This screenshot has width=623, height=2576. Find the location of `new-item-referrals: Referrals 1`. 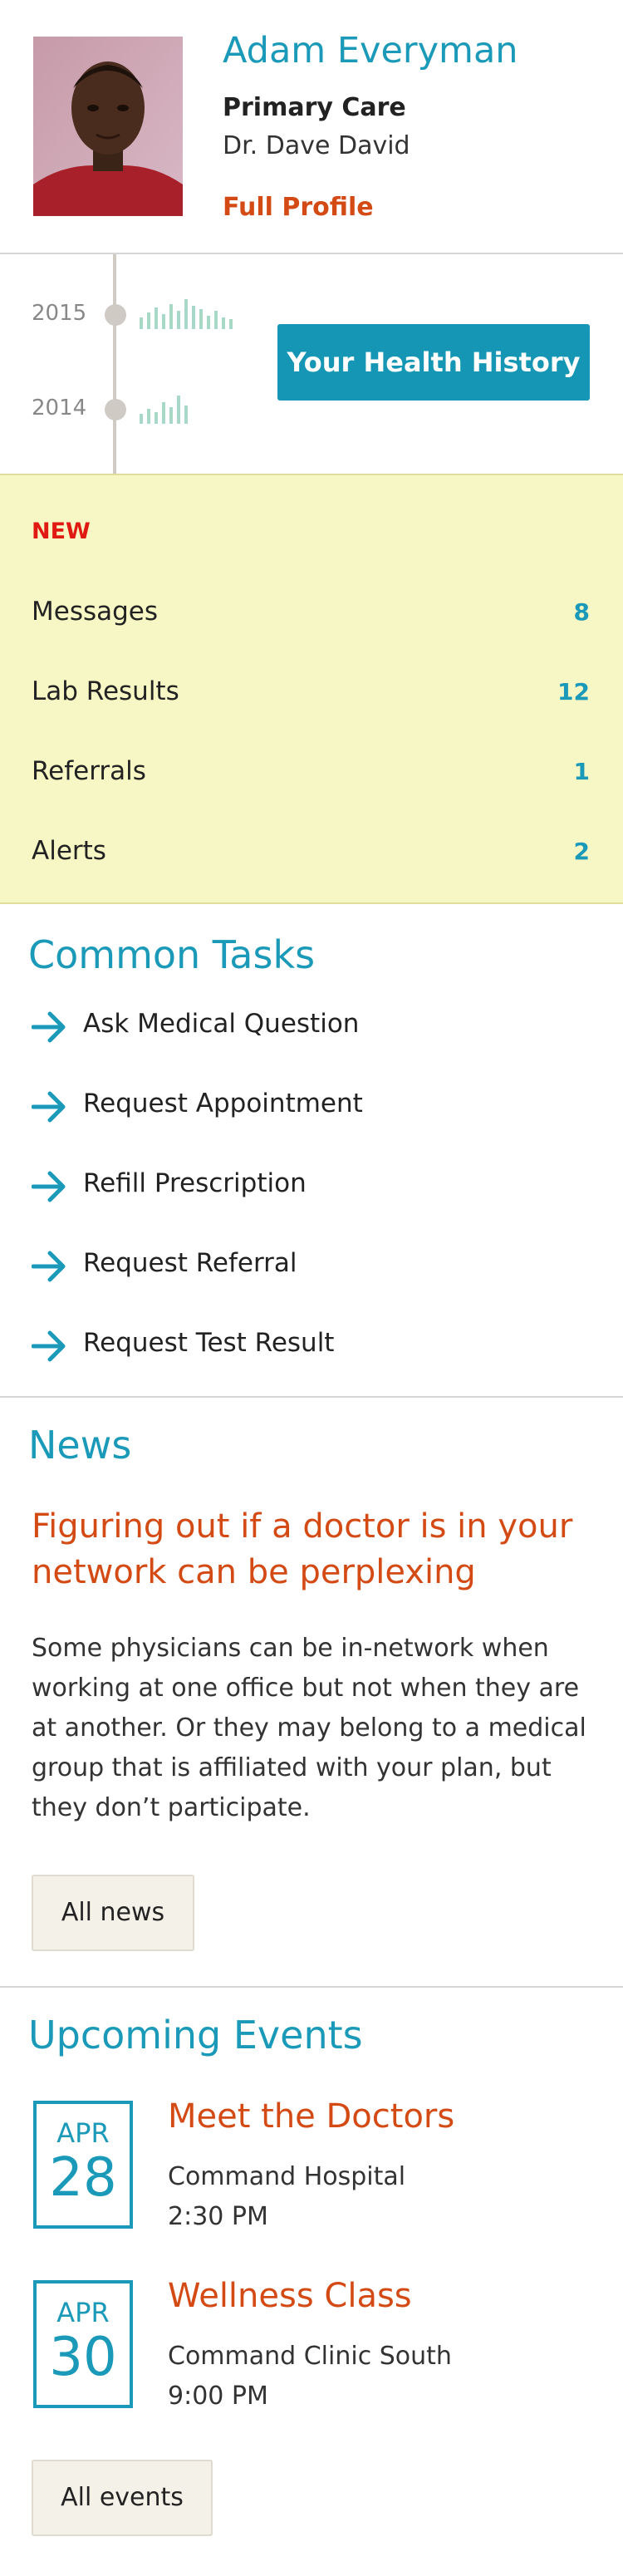

new-item-referrals: Referrals 1 is located at coordinates (311, 773).